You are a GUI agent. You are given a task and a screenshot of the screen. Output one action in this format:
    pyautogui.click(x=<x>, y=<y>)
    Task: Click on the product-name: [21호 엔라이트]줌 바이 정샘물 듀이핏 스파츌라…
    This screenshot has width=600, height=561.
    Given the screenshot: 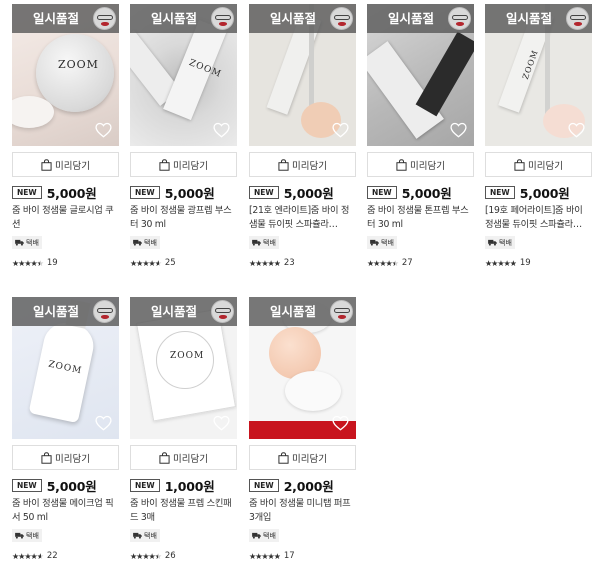 What is the action you would take?
    pyautogui.click(x=302, y=218)
    